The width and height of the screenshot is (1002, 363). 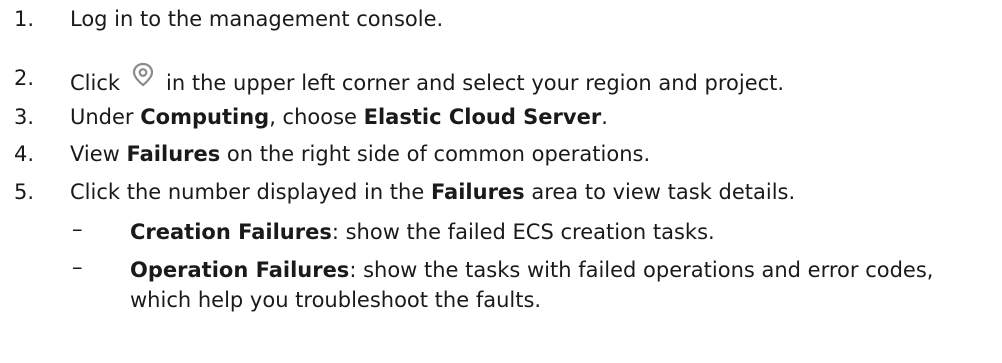 I want to click on bold-term-computing: Computing, so click(x=205, y=117).